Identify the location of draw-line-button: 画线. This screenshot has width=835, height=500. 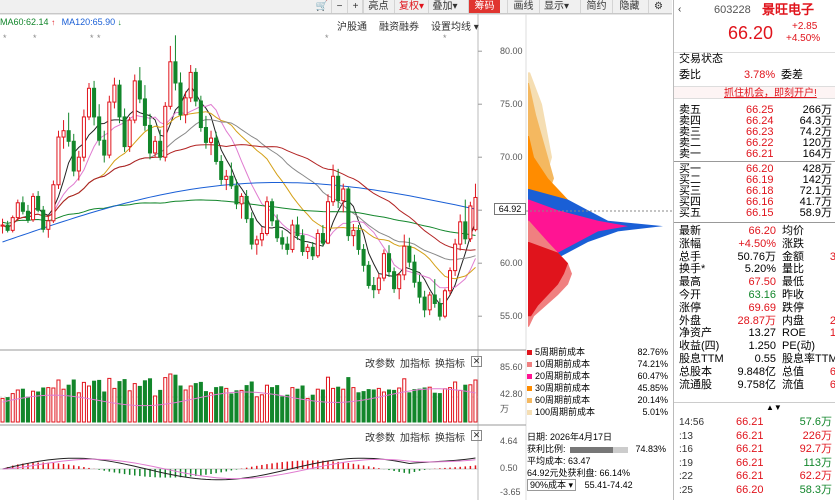
(523, 6).